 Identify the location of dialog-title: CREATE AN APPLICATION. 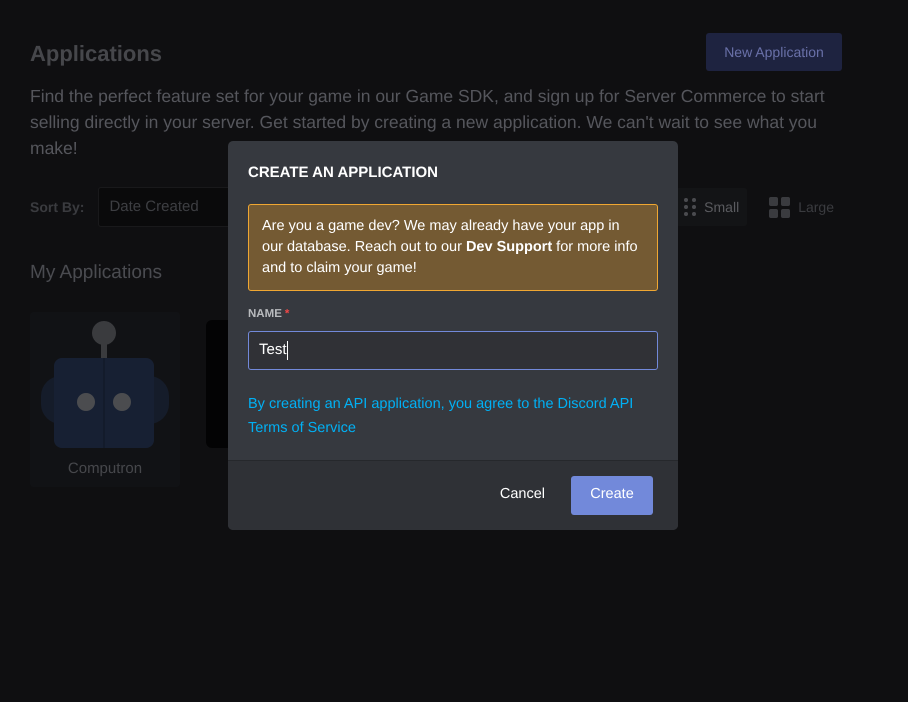
(343, 173).